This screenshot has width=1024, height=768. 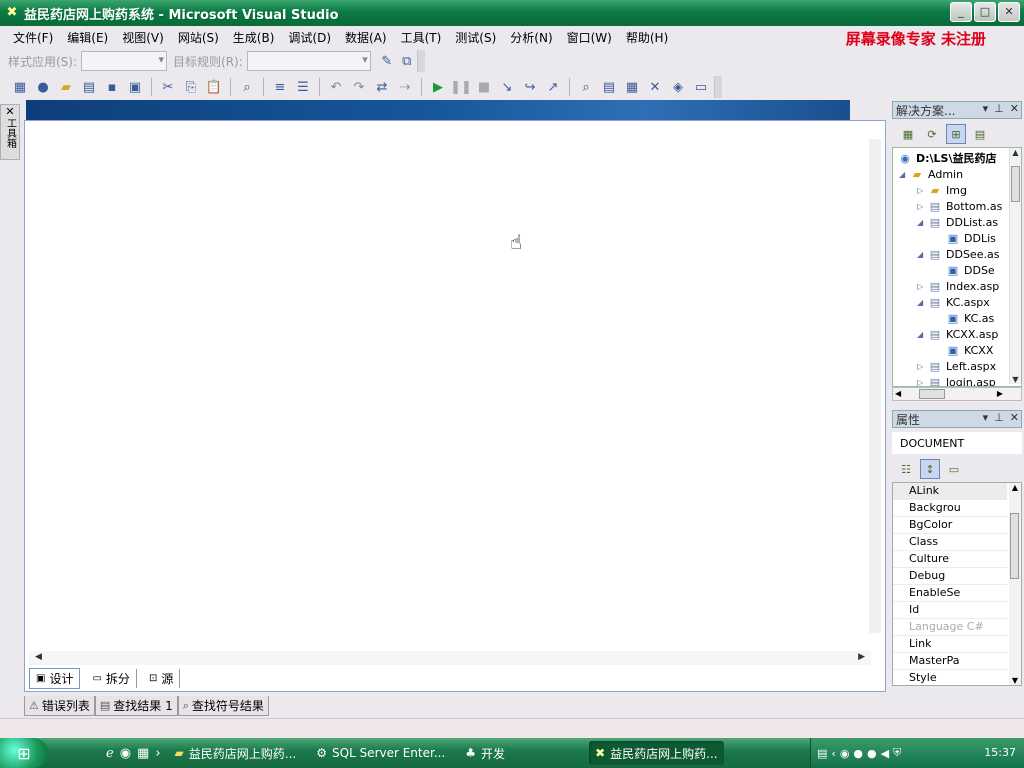 I want to click on apply-style-icon: ✎, so click(x=387, y=61).